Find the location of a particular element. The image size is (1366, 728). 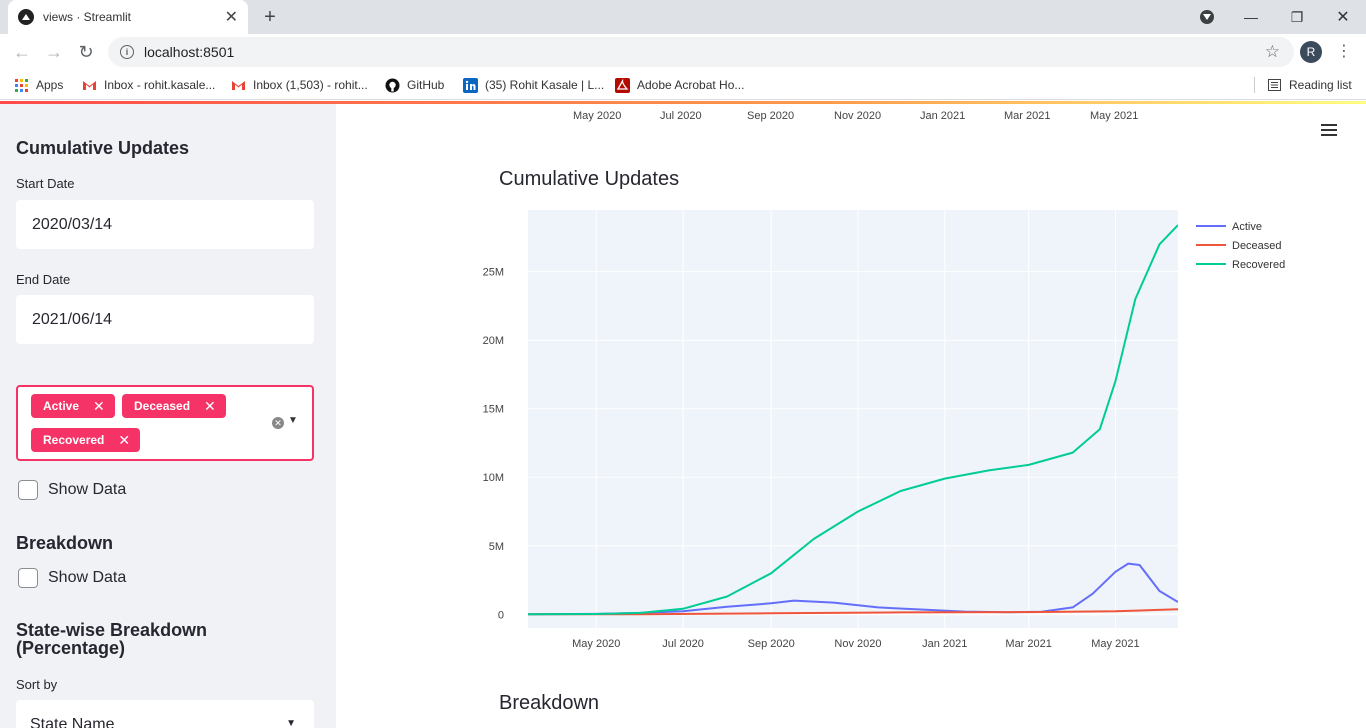

tab-search-icon is located at coordinates (1207, 17).